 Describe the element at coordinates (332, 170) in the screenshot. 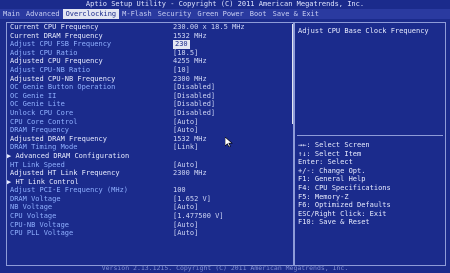

I see `key-hint: +/-: Change Opt.` at that location.